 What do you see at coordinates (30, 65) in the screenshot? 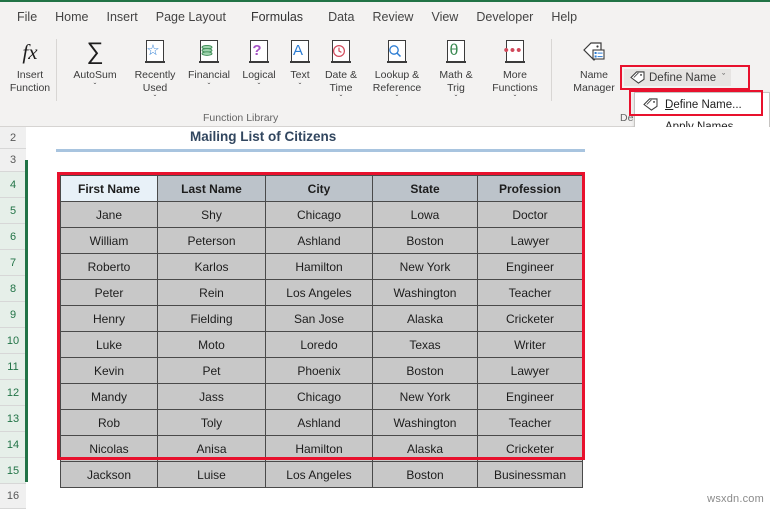
I see `fx-button: fx Insert Function` at bounding box center [30, 65].